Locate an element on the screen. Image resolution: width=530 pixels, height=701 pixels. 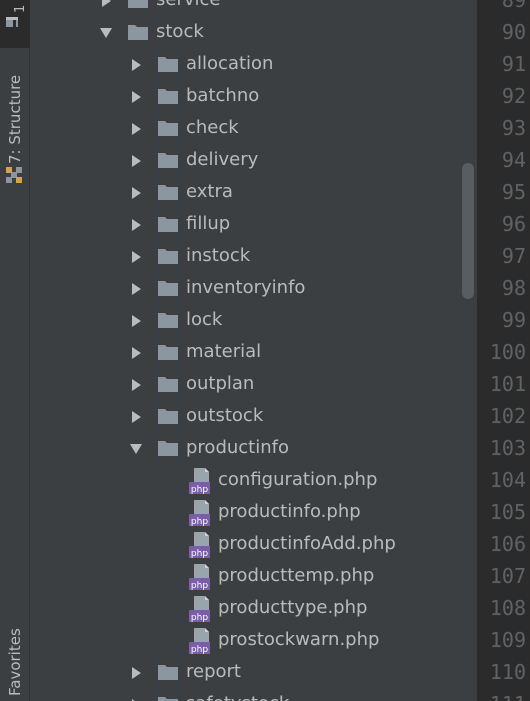
tree-folder-row: service is located at coordinates (254, 8).